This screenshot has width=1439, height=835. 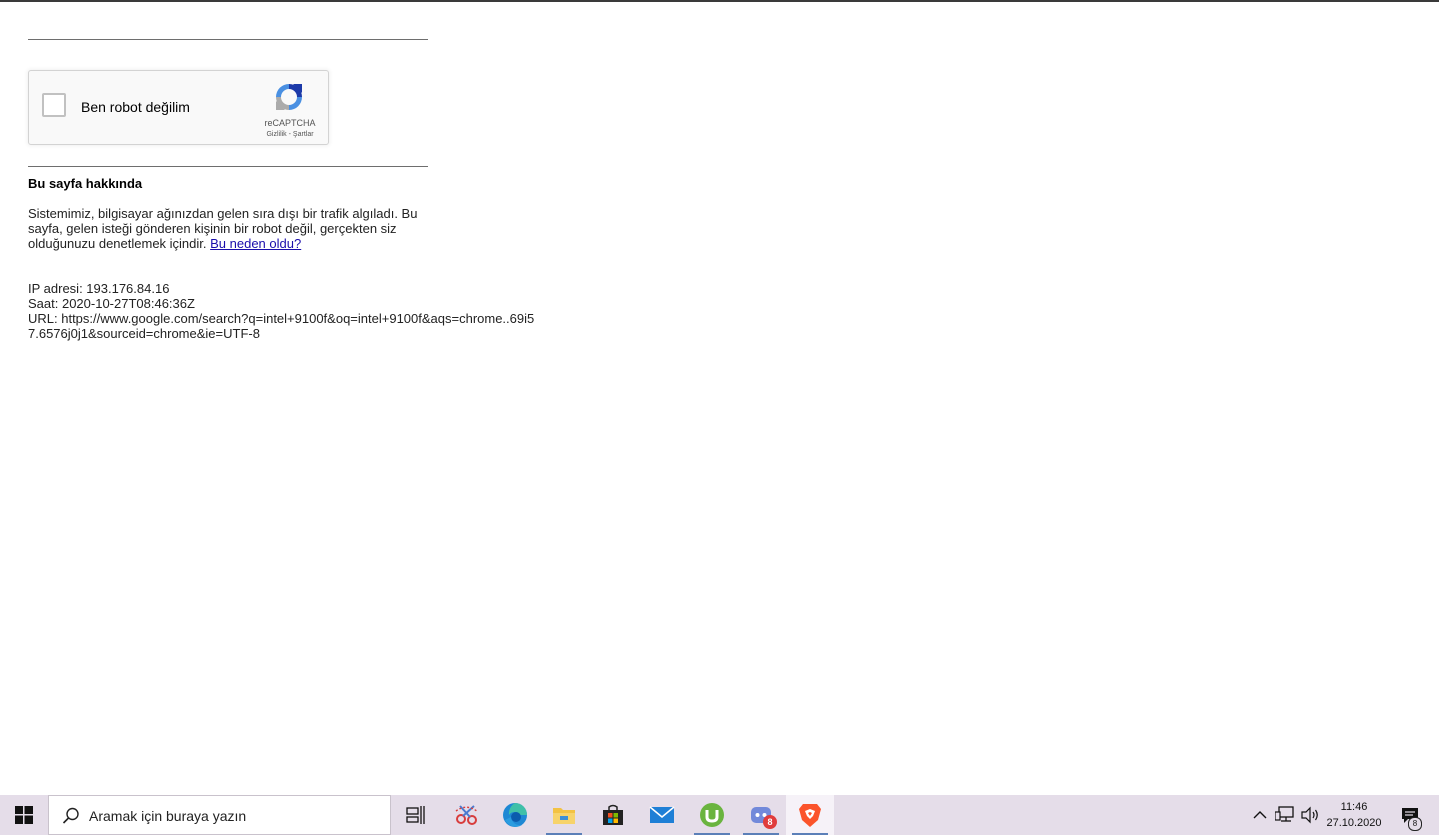 I want to click on network-icon, so click(x=1284, y=814).